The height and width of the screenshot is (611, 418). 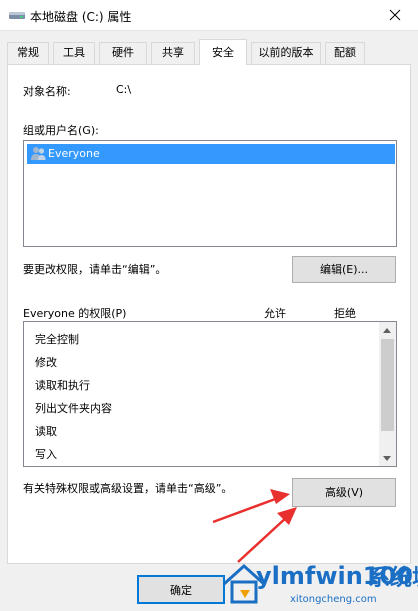 What do you see at coordinates (254, 526) in the screenshot?
I see `arrow-annotation-icon` at bounding box center [254, 526].